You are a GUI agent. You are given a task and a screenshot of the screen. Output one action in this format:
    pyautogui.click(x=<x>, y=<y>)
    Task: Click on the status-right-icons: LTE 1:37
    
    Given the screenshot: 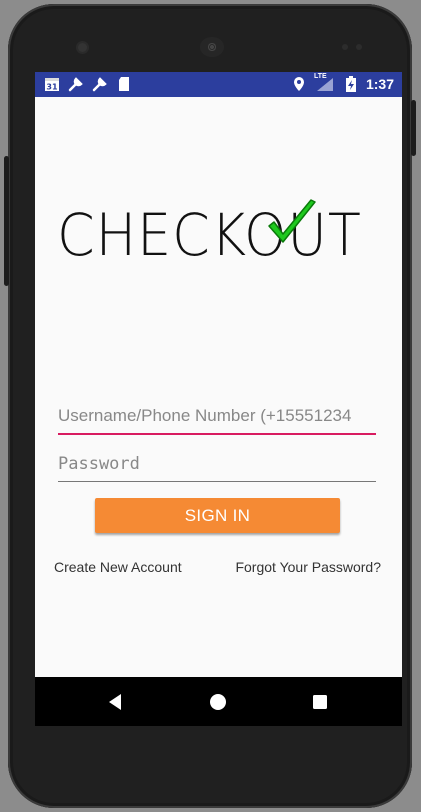 What is the action you would take?
    pyautogui.click(x=342, y=83)
    